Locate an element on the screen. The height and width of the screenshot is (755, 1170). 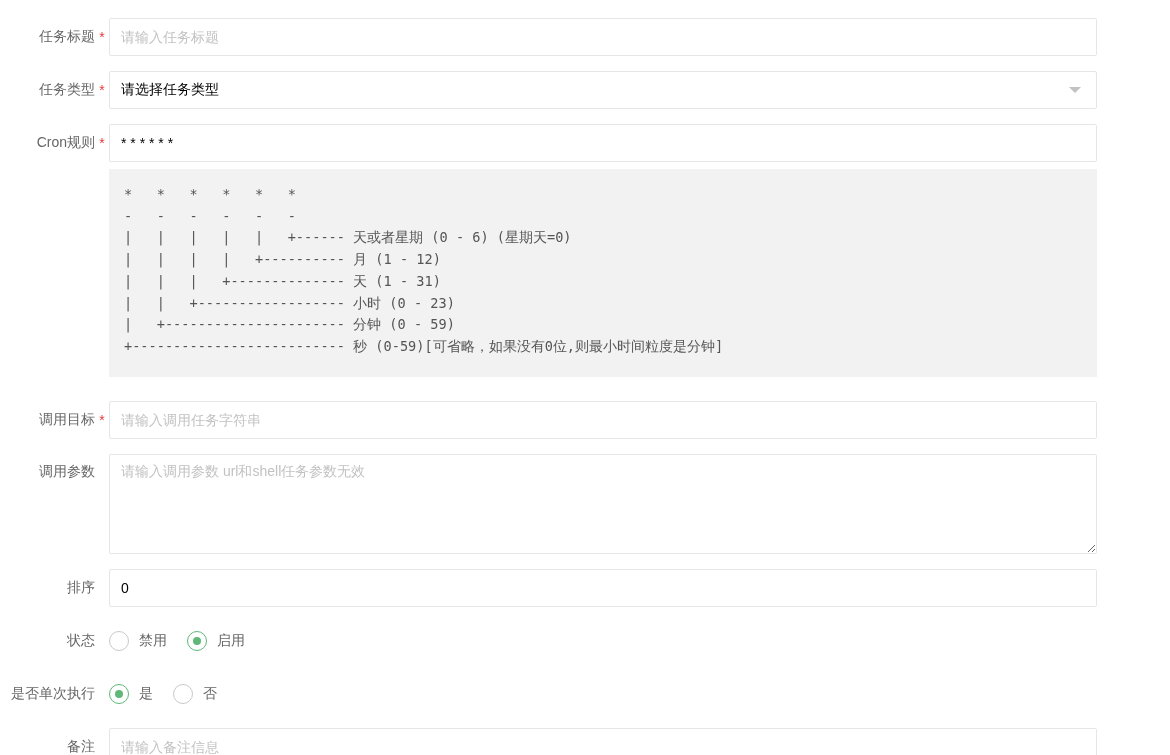
help-line: * * * * * * is located at coordinates (210, 194).